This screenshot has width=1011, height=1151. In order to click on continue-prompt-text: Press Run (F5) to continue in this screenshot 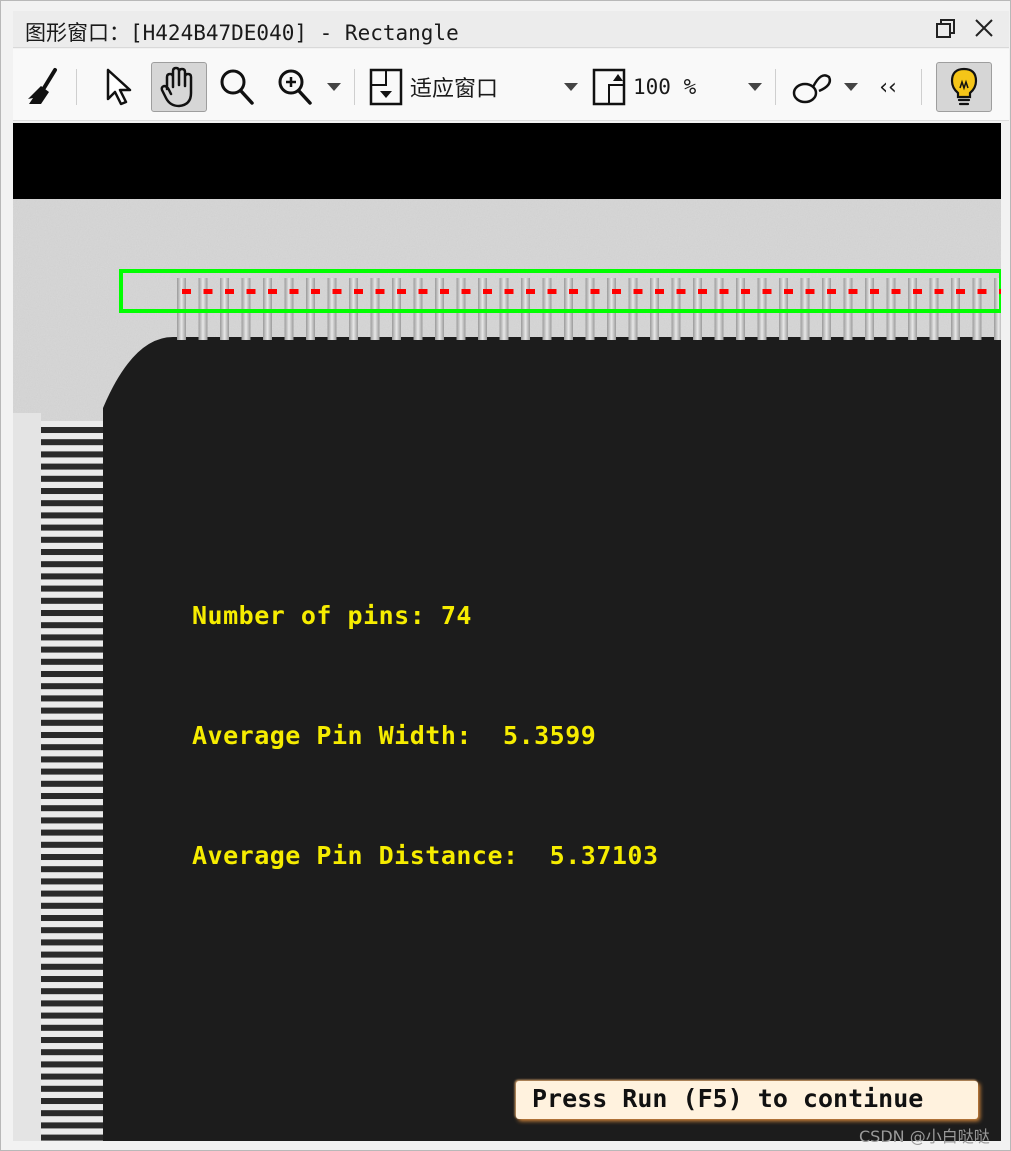, I will do `click(728, 1098)`.